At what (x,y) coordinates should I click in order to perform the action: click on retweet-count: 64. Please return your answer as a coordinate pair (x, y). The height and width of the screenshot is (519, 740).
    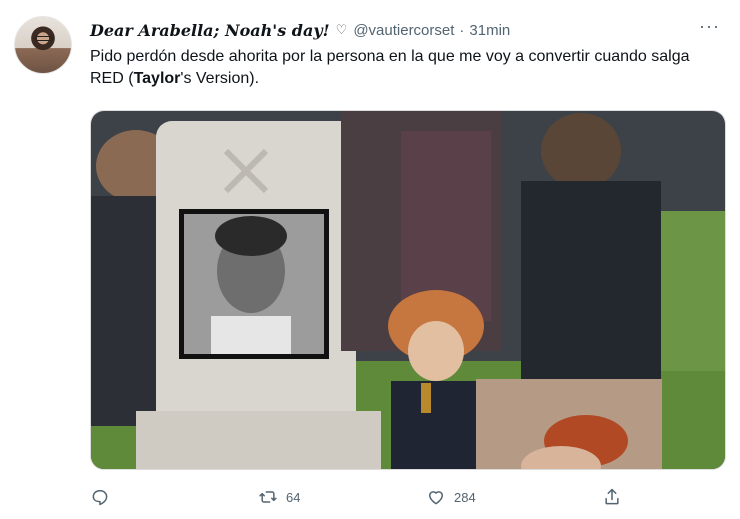
    Looking at the image, I should click on (293, 497).